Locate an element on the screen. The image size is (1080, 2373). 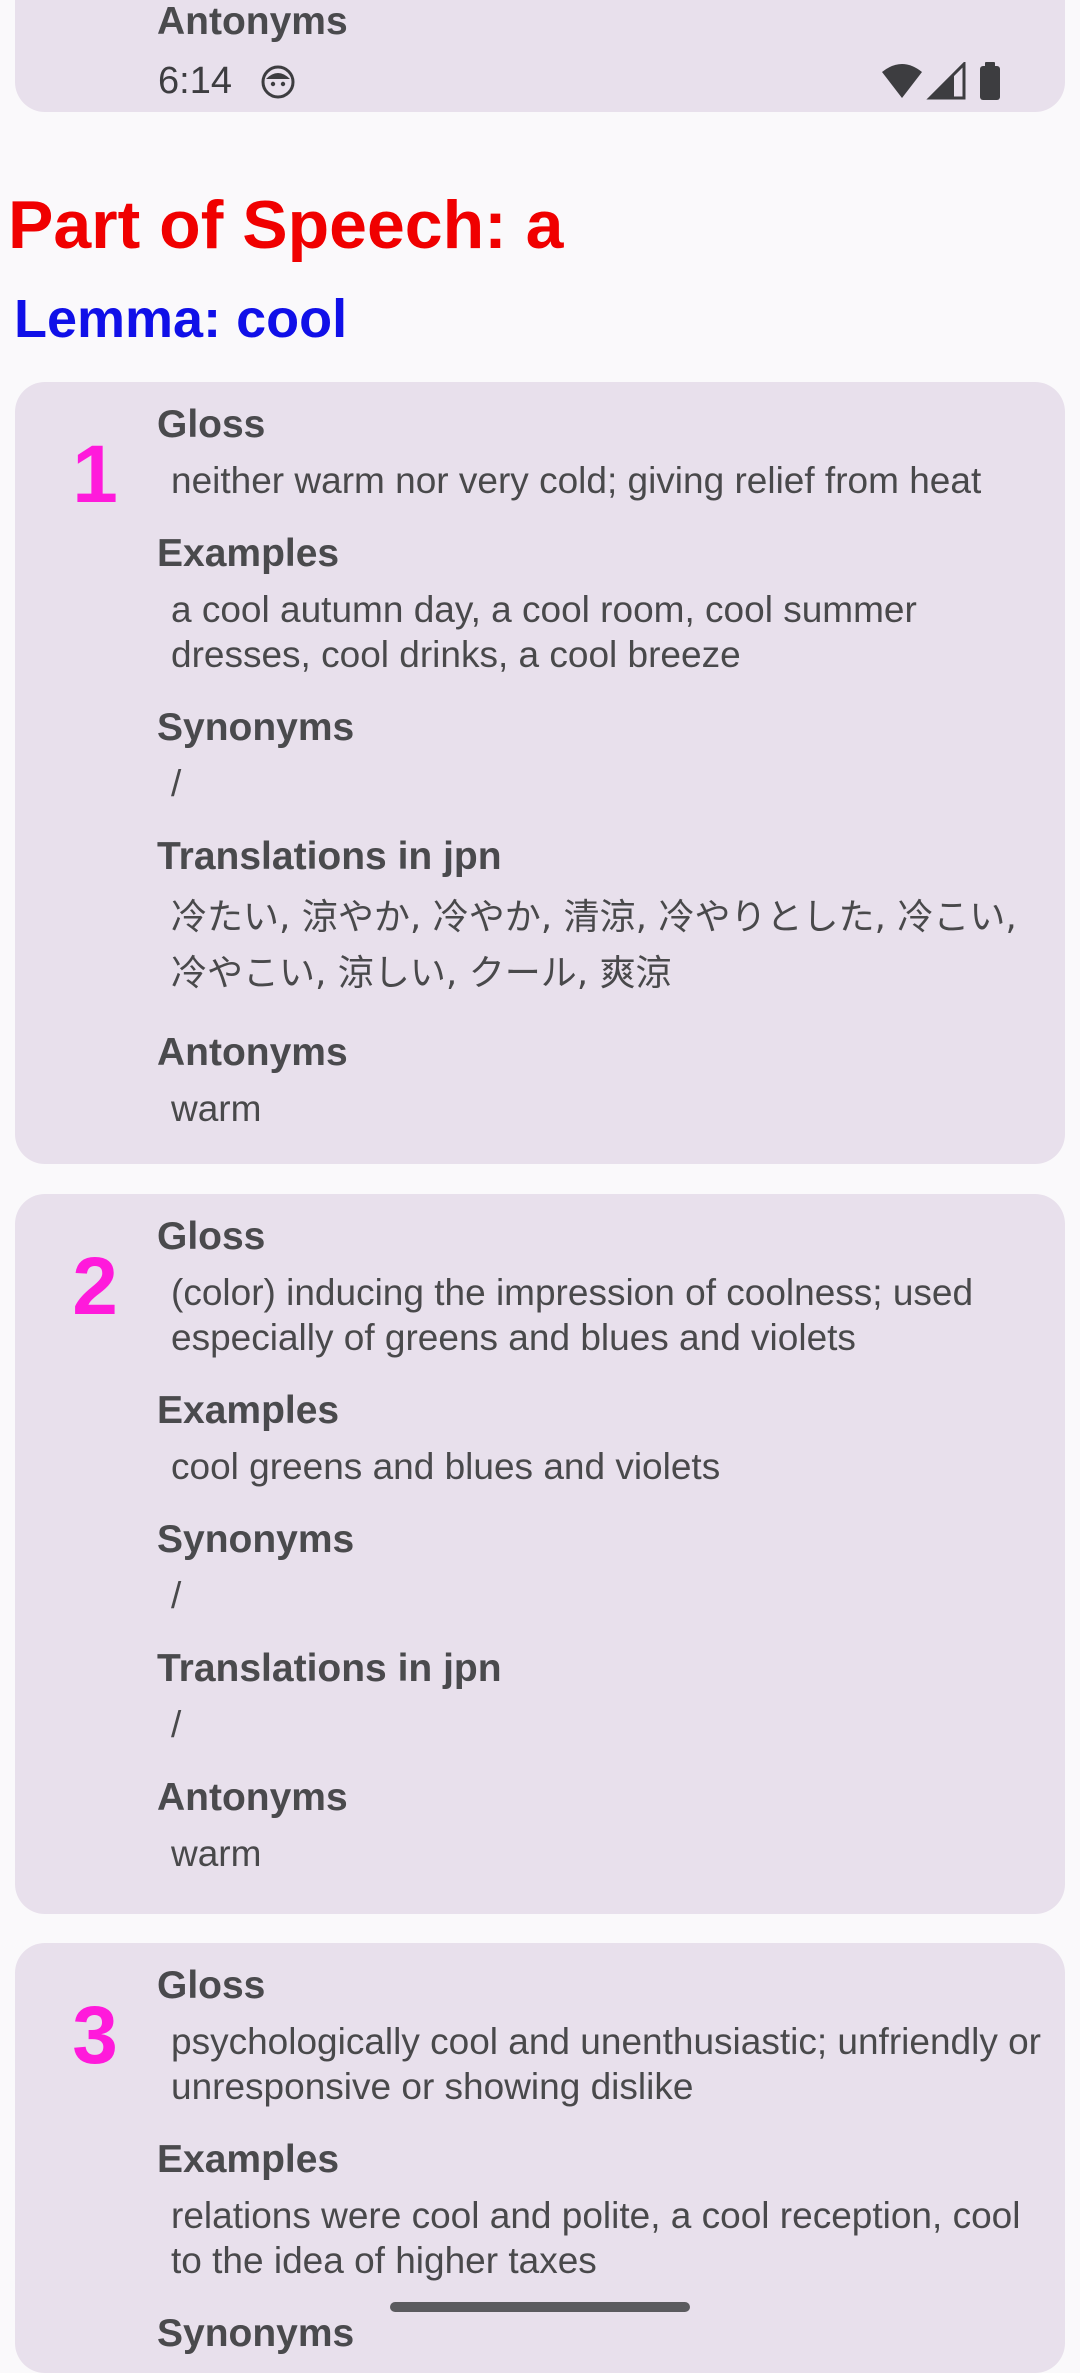
wifi-icon is located at coordinates (902, 81).